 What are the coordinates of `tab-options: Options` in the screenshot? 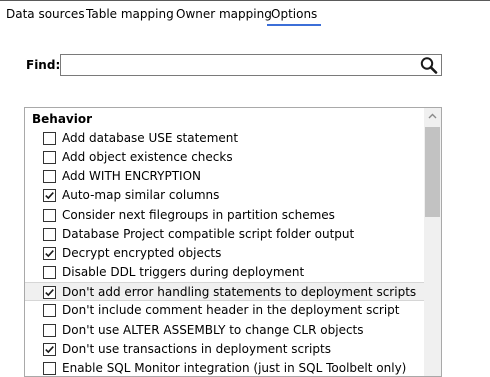 It's located at (294, 16).